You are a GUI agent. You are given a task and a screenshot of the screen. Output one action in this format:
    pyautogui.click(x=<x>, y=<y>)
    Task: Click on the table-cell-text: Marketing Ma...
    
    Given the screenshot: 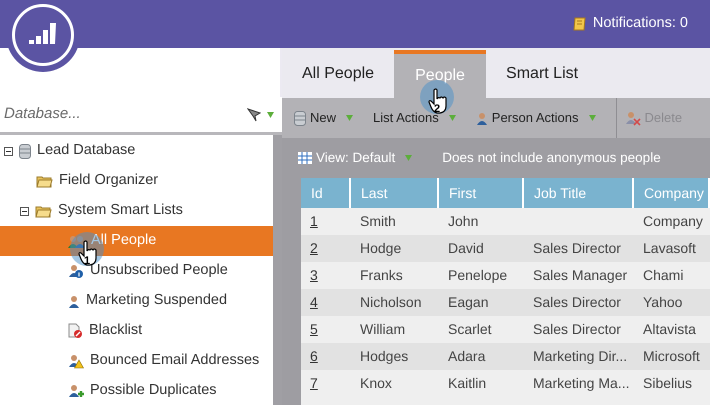 What is the action you would take?
    pyautogui.click(x=581, y=383)
    